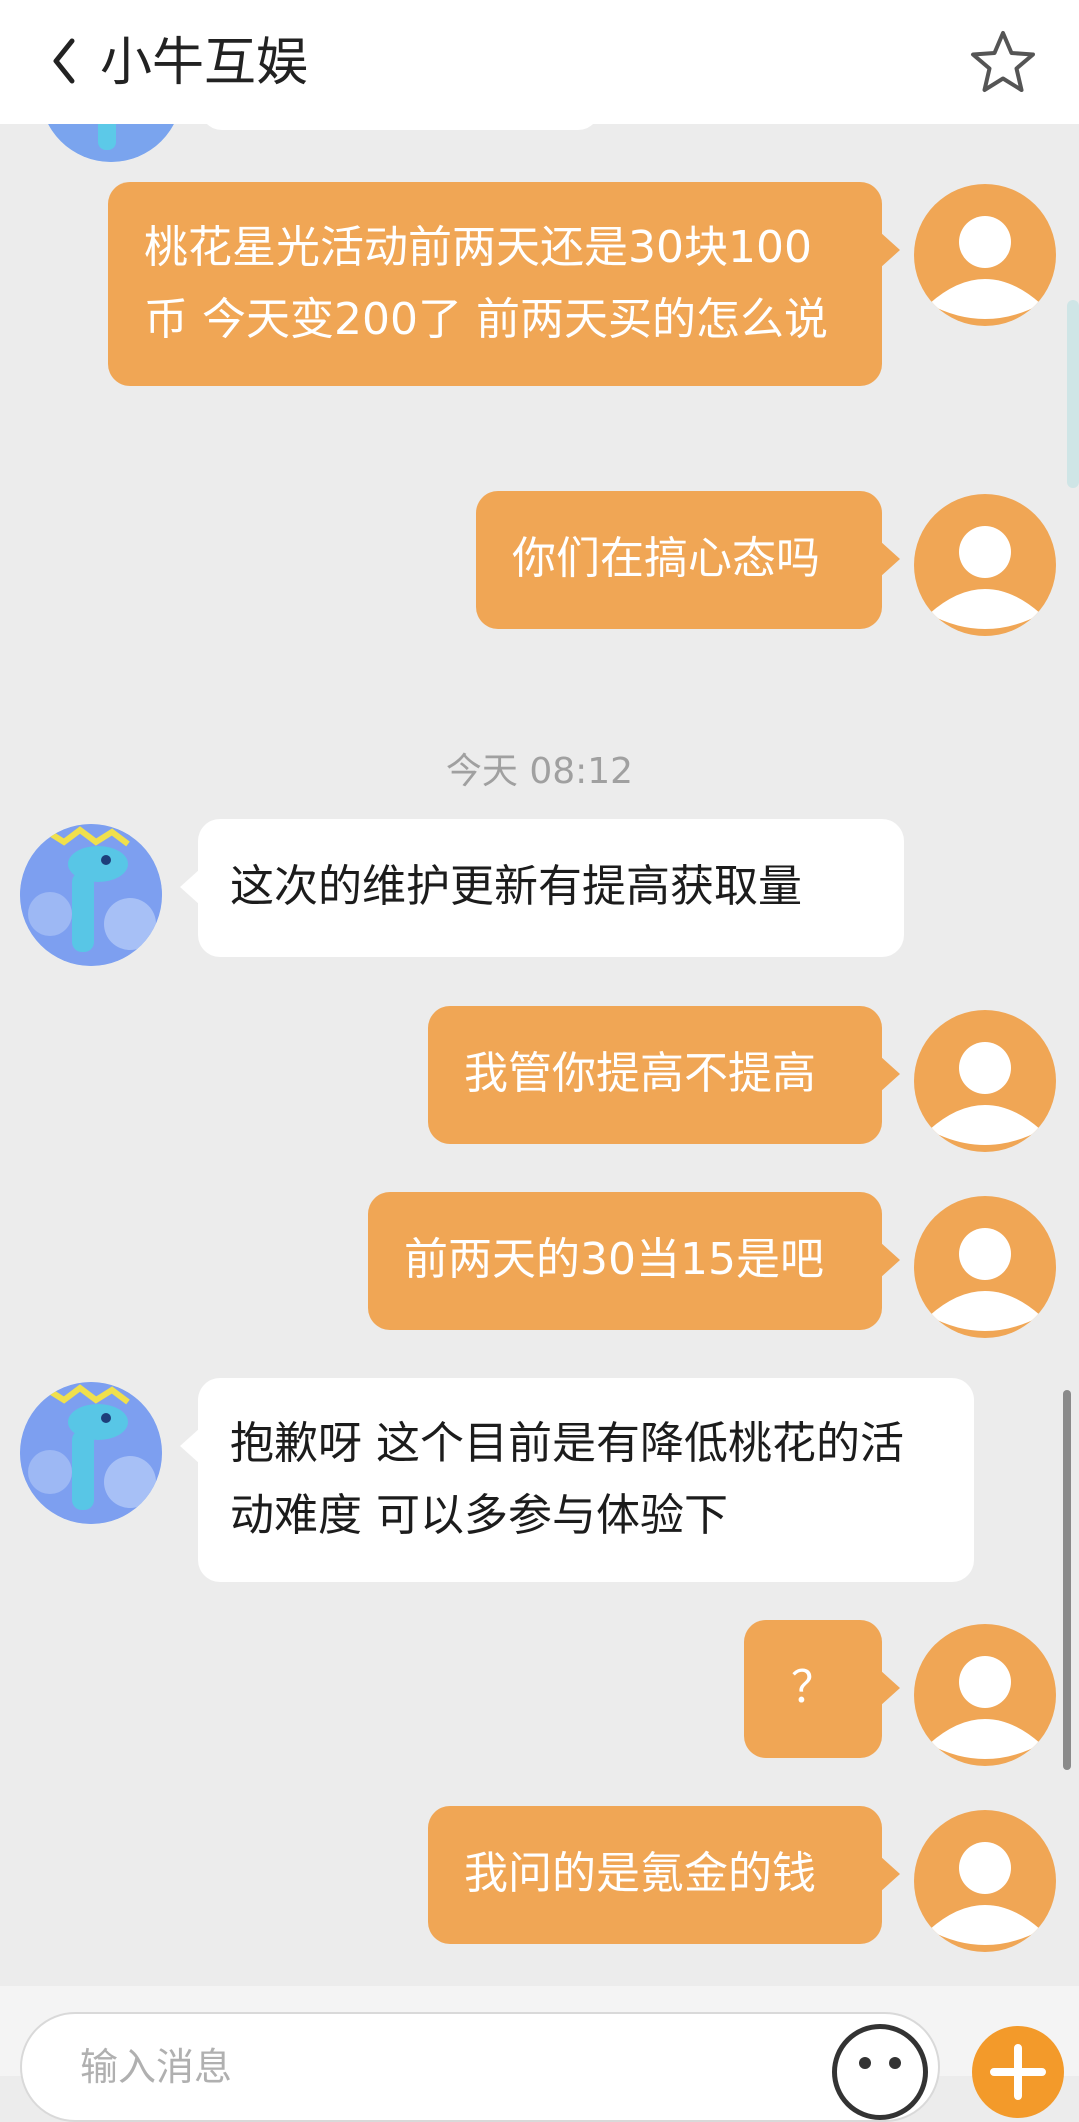 This screenshot has height=2122, width=1079. I want to click on message-bubble-sent: 你们在搞心态吗, so click(688, 560).